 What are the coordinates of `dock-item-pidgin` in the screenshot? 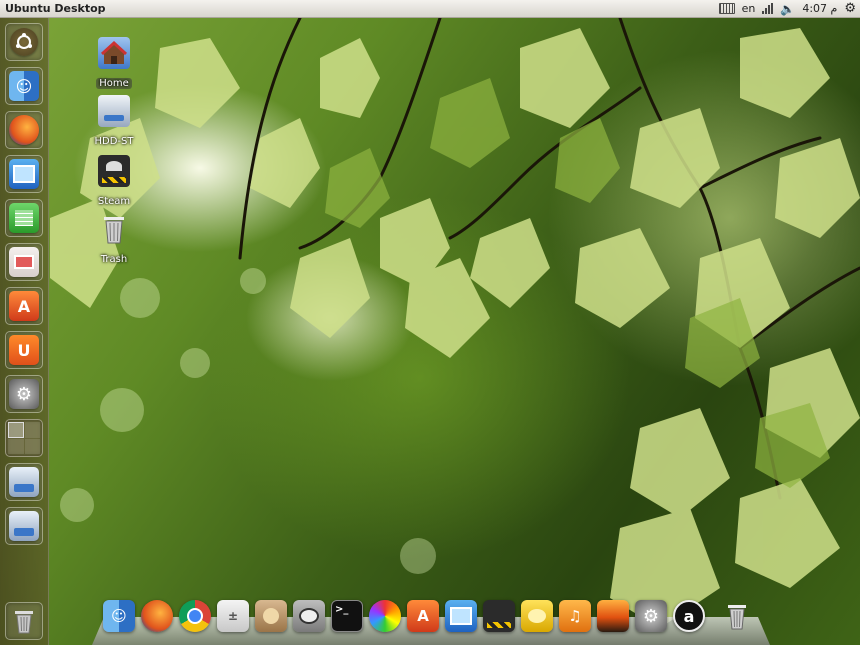 It's located at (537, 616).